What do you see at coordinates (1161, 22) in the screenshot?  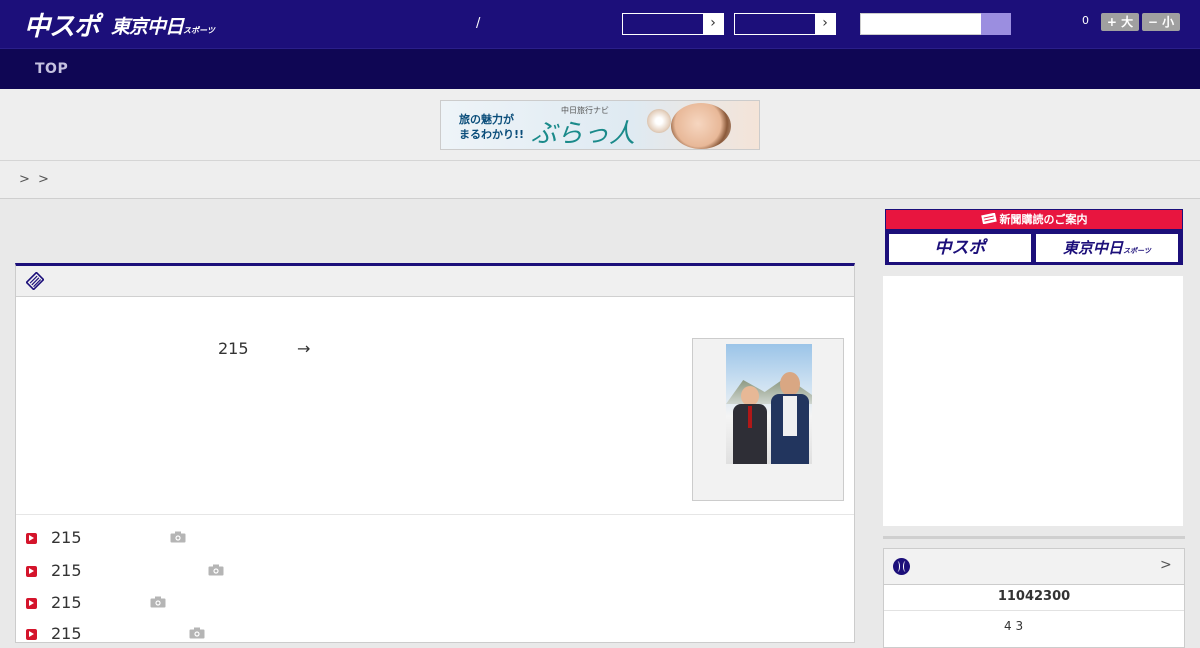 I see `font-smaller-button: − 小` at bounding box center [1161, 22].